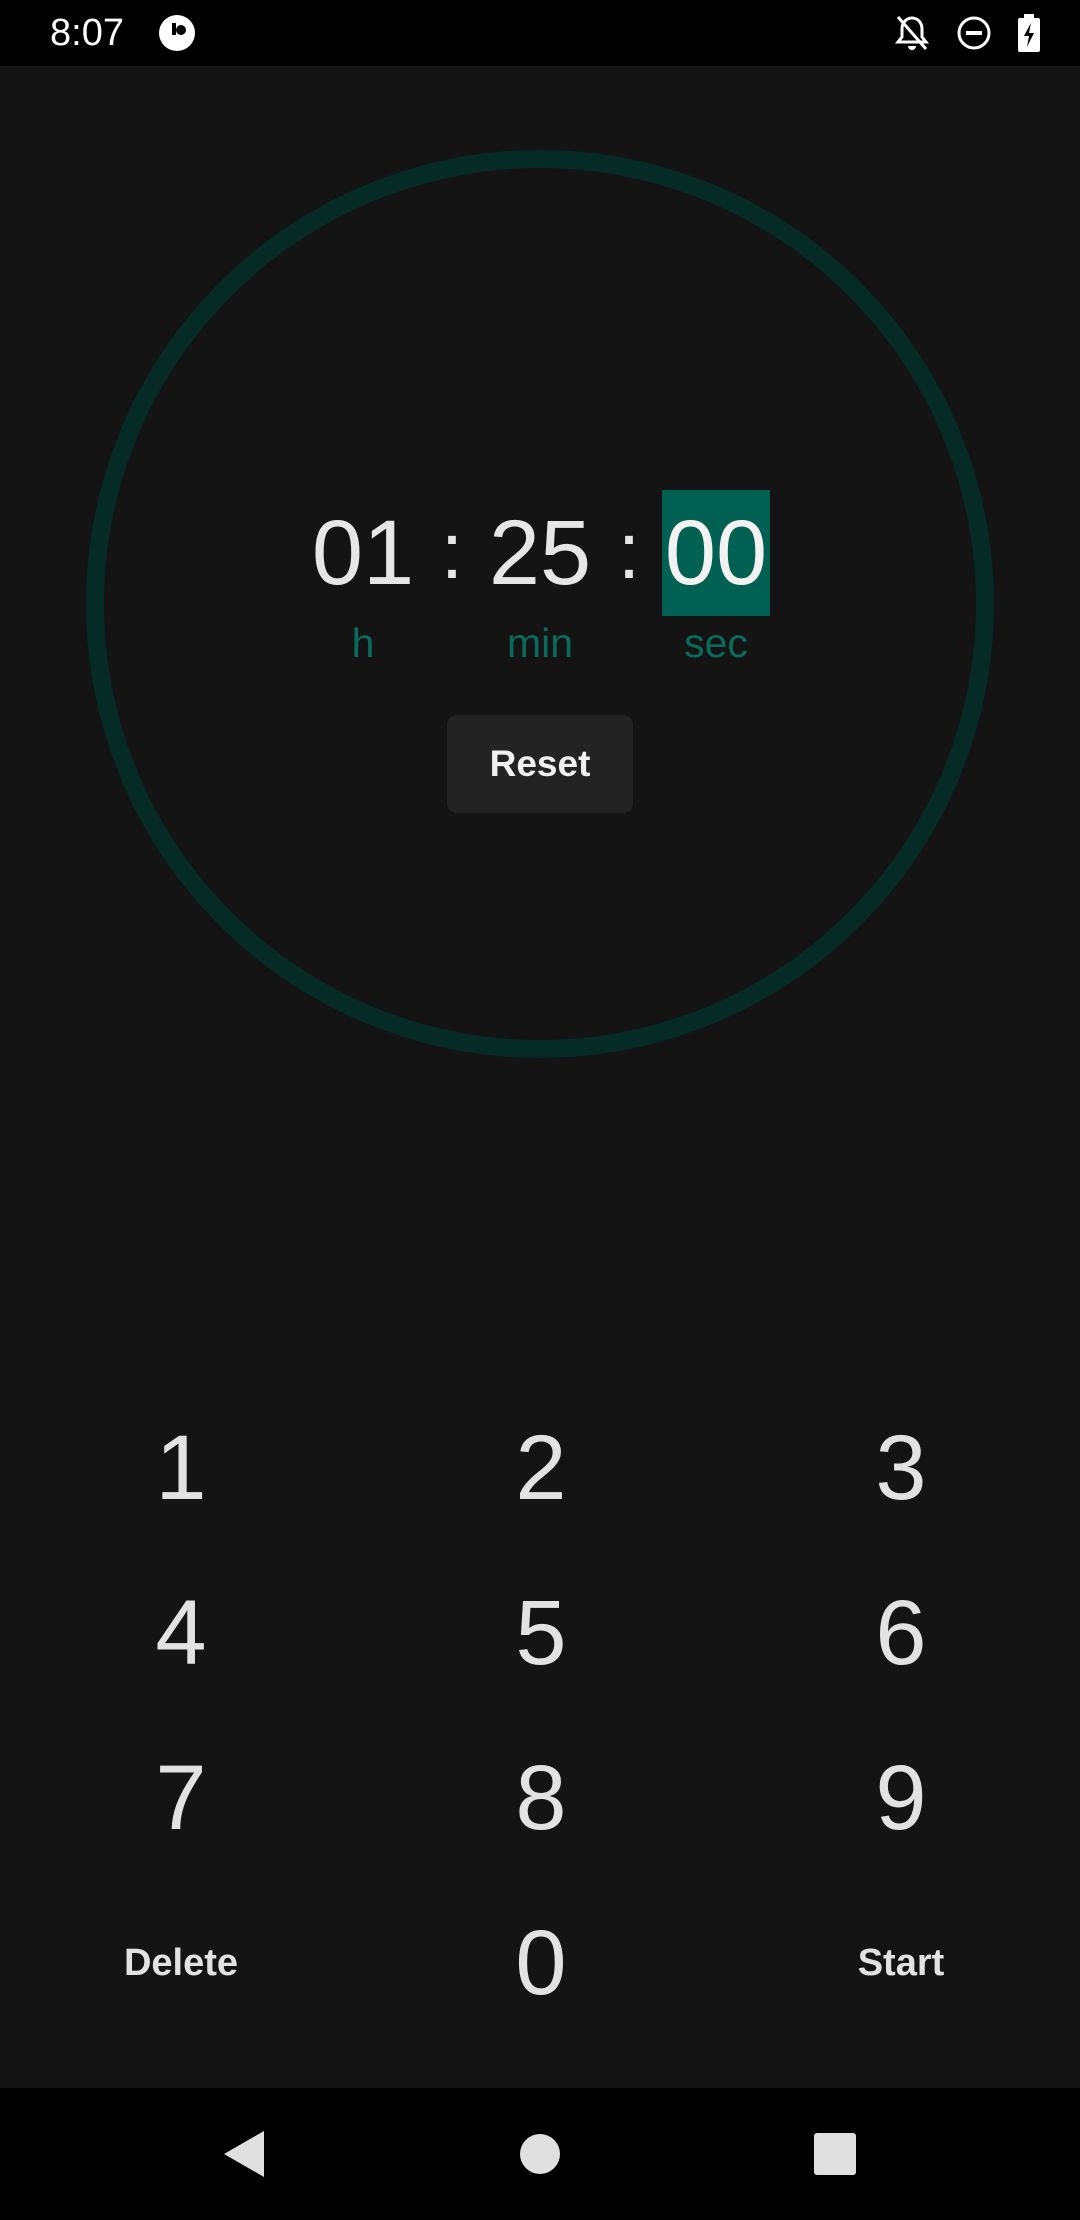 This screenshot has width=1080, height=2220. I want to click on minutes-field: 25, so click(540, 553).